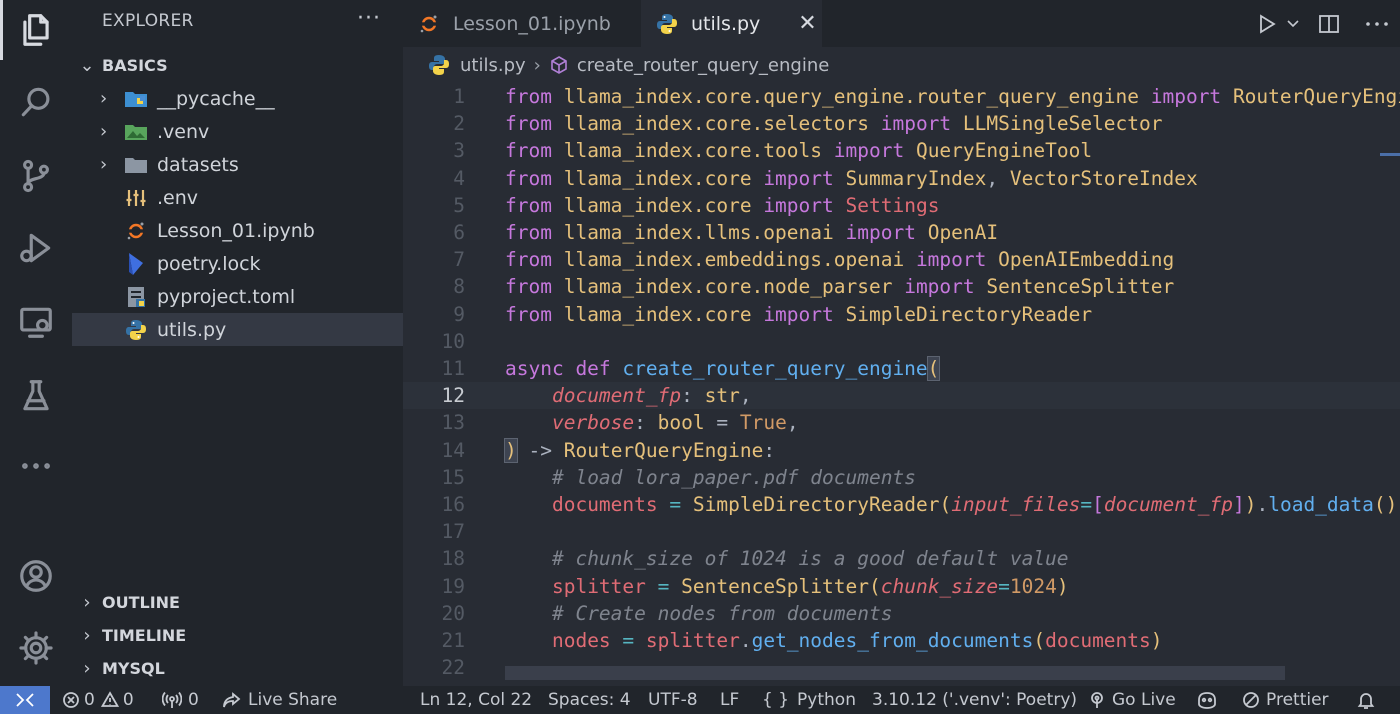  What do you see at coordinates (98, 700) in the screenshot?
I see `problems-indicator: 0 0` at bounding box center [98, 700].